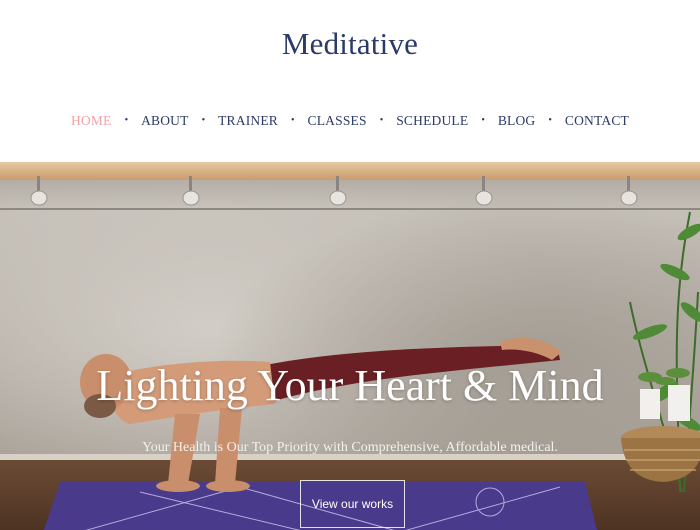  Describe the element at coordinates (432, 121) in the screenshot. I see `nav-item-schedule: SCHEDULE` at that location.